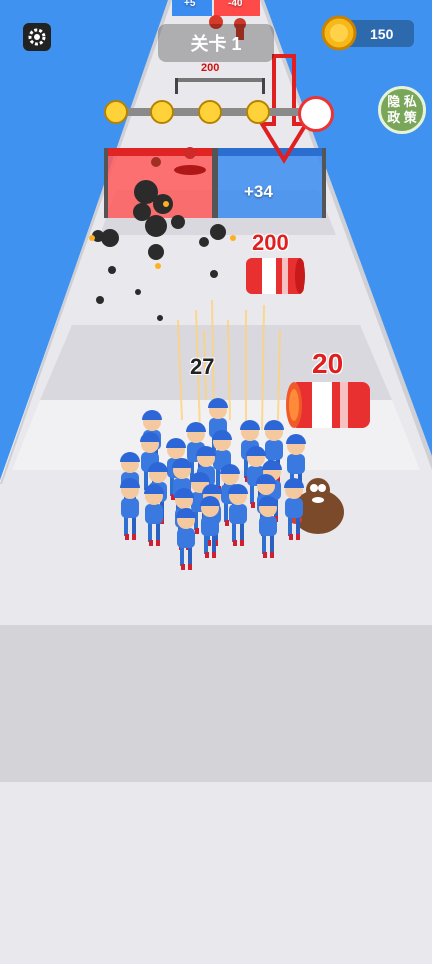 The height and width of the screenshot is (964, 432). Describe the element at coordinates (202, 366) in the screenshot. I see `army-count: 27` at that location.